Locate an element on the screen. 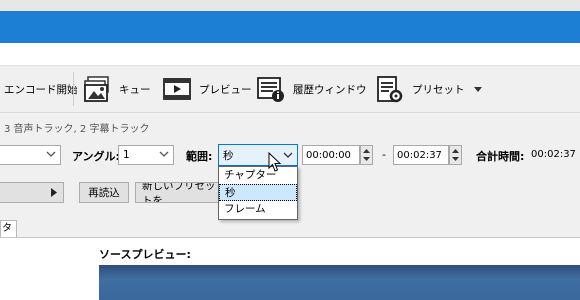  total-duration-label: 合計時間: is located at coordinates (500, 156).